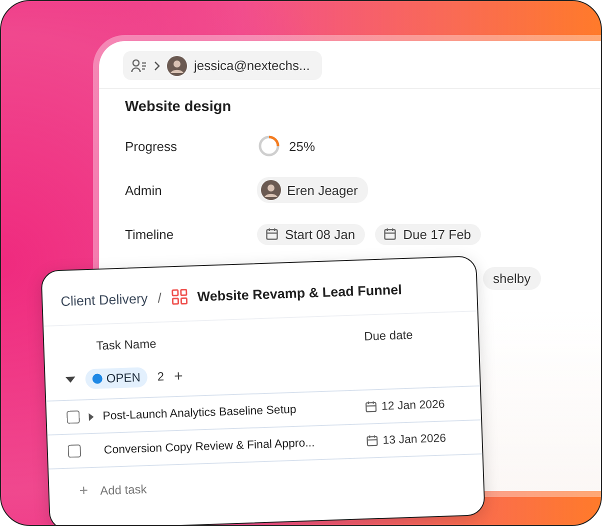  Describe the element at coordinates (311, 234) in the screenshot. I see `start-date-chip: Start 08 Jan` at that location.